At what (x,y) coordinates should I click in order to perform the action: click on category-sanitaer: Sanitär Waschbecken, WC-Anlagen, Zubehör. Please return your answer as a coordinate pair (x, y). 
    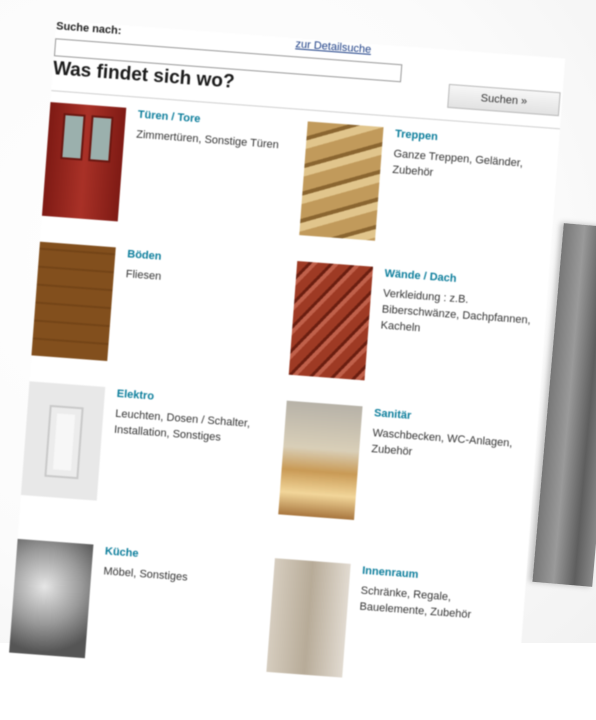
    Looking at the image, I should click on (406, 479).